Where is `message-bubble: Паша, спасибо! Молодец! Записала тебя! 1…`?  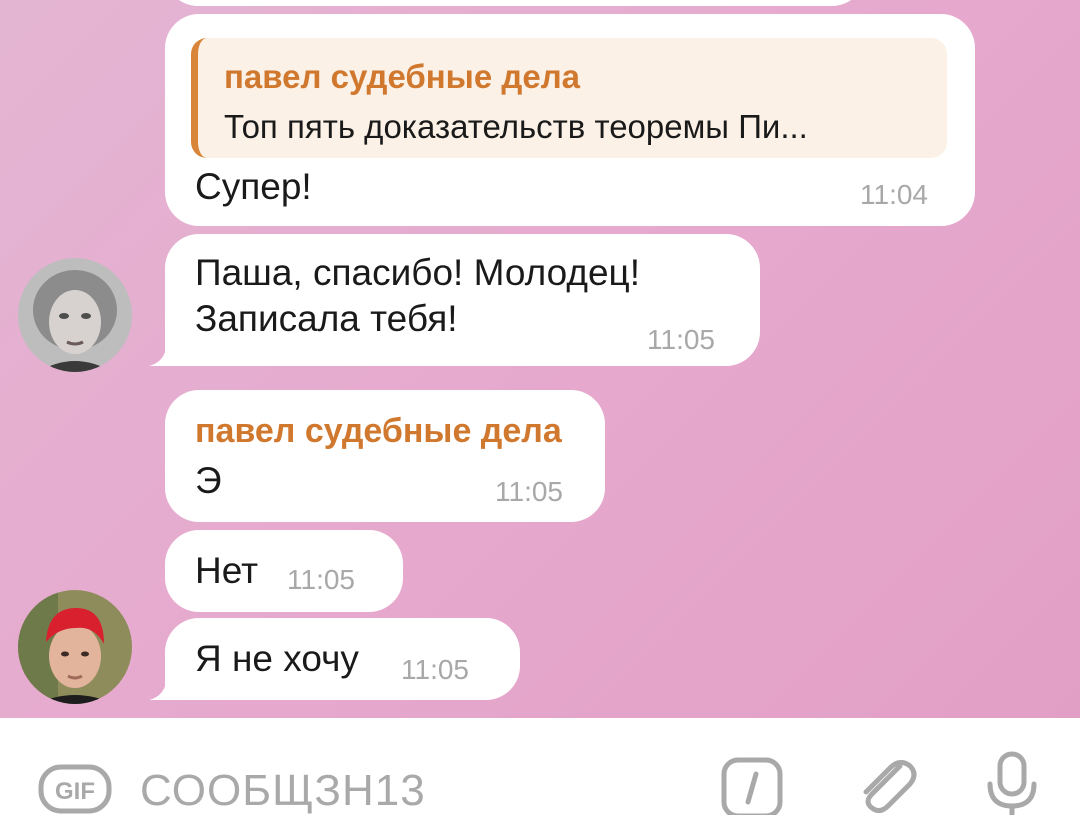 message-bubble: Паша, спасибо! Молодец! Записала тебя! 1… is located at coordinates (454, 300).